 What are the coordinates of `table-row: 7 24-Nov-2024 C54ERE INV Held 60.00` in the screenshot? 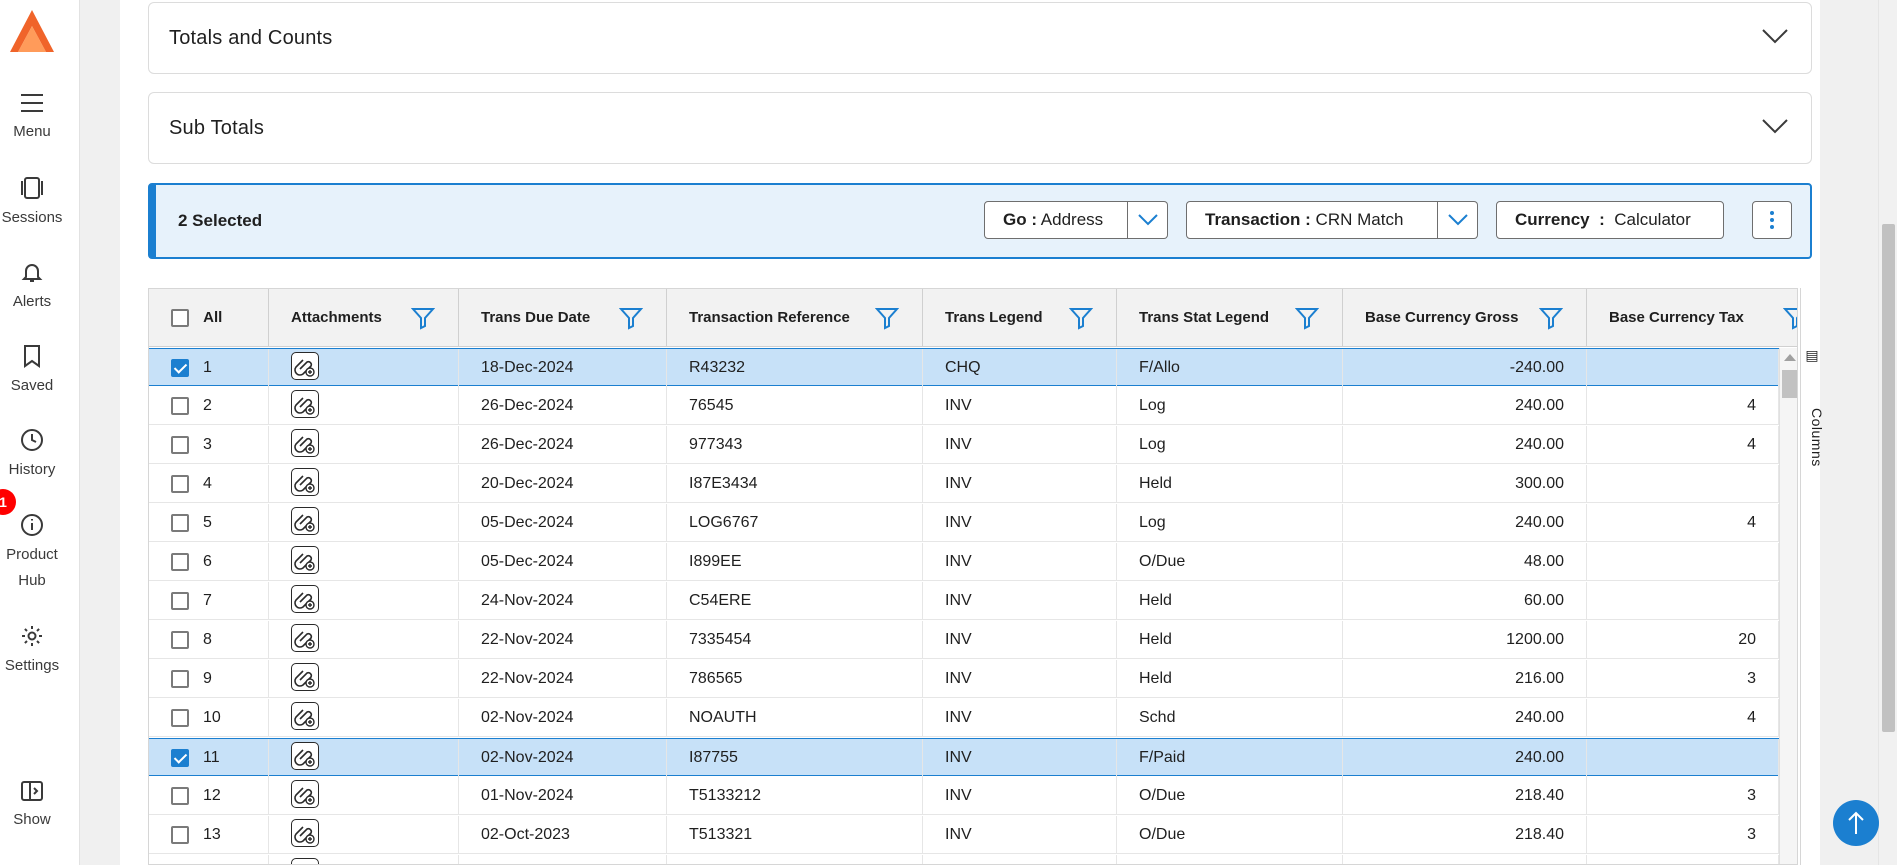 It's located at (964, 601).